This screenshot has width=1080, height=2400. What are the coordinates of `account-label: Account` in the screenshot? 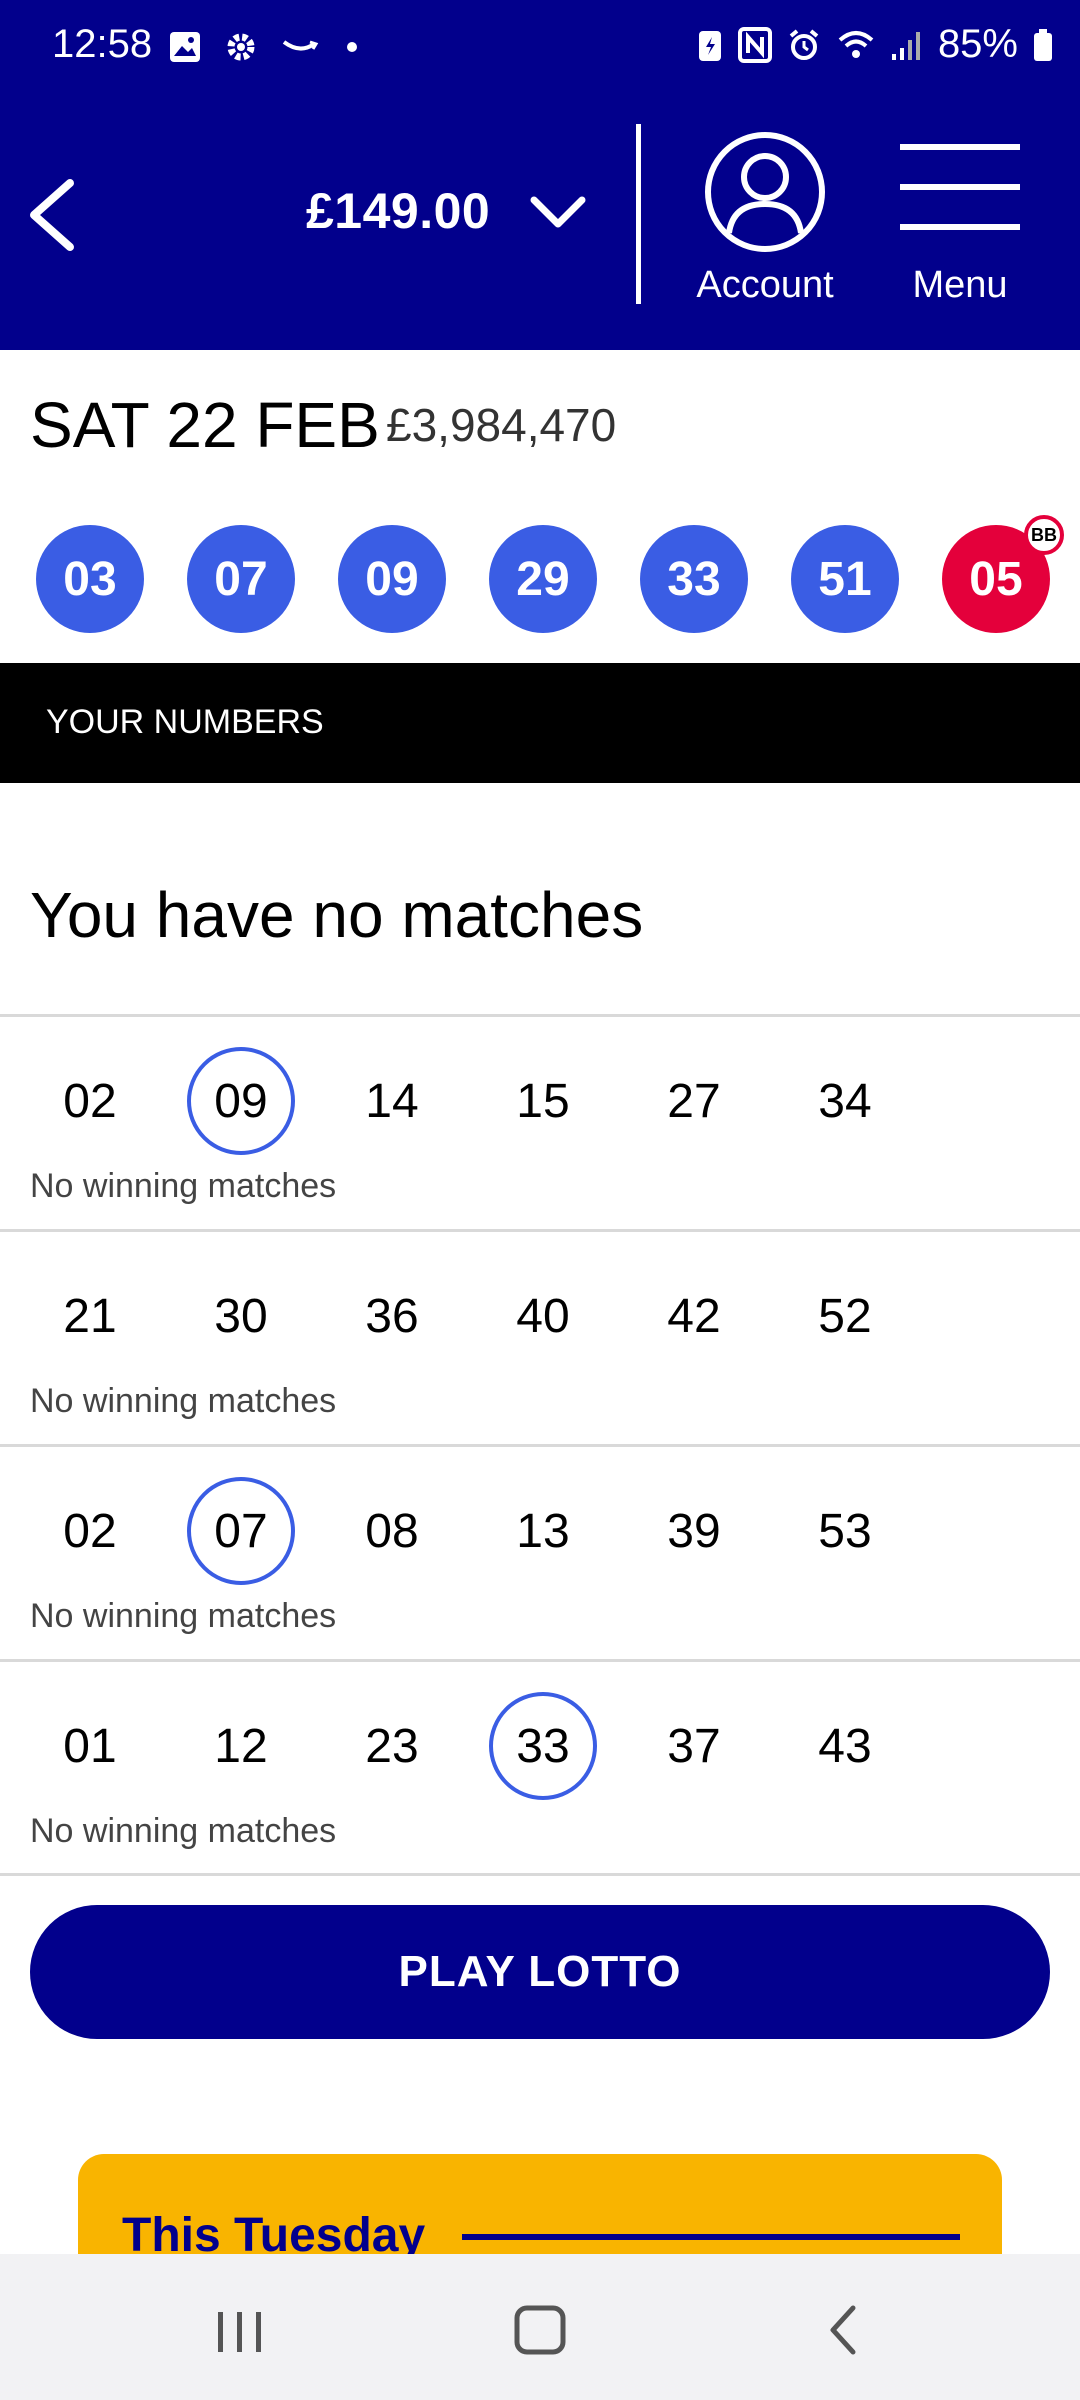 It's located at (765, 285).